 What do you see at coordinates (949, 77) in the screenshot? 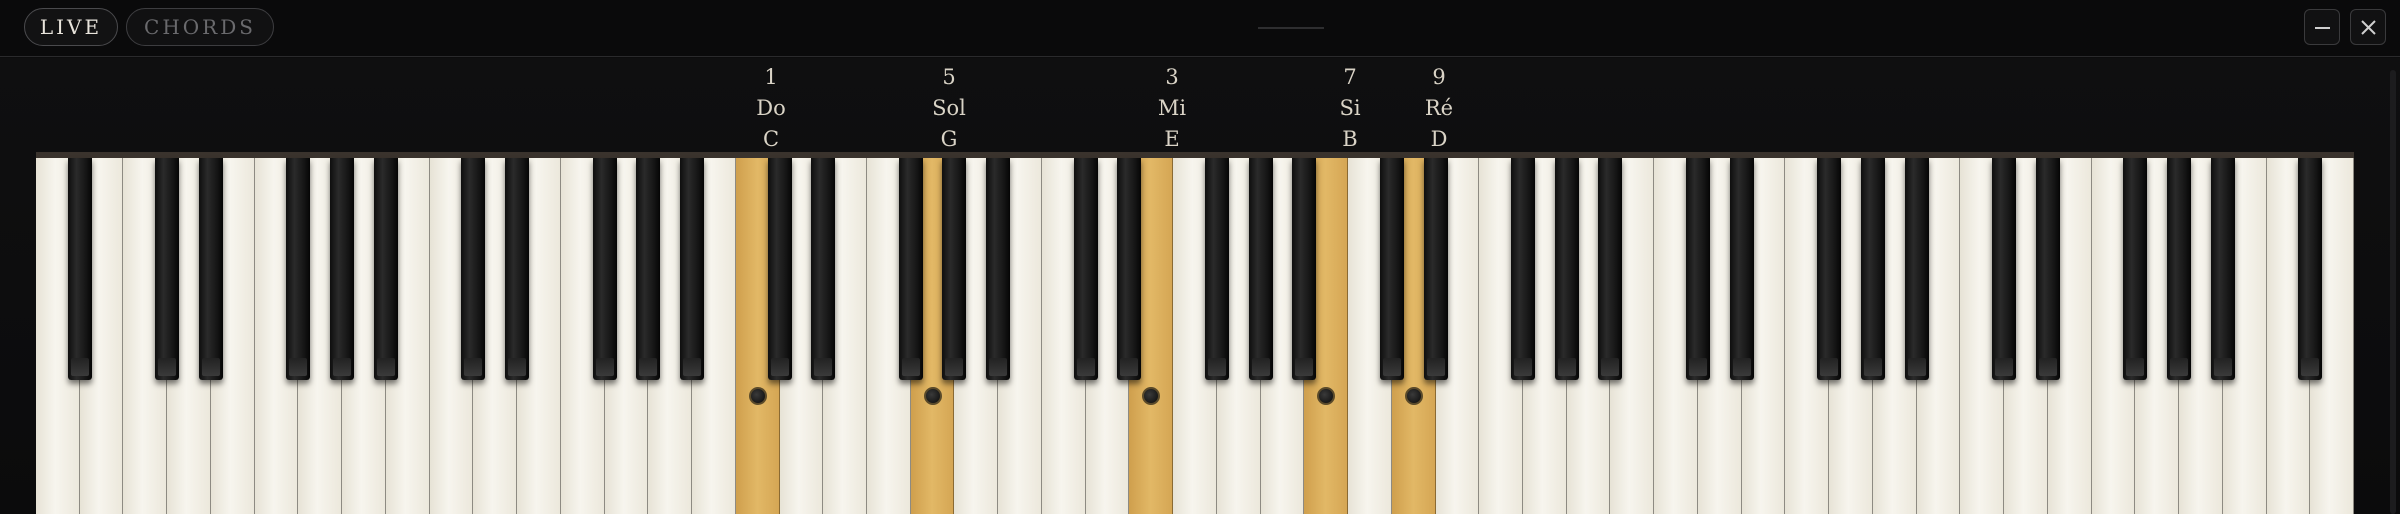
I see `note-degree: 5` at bounding box center [949, 77].